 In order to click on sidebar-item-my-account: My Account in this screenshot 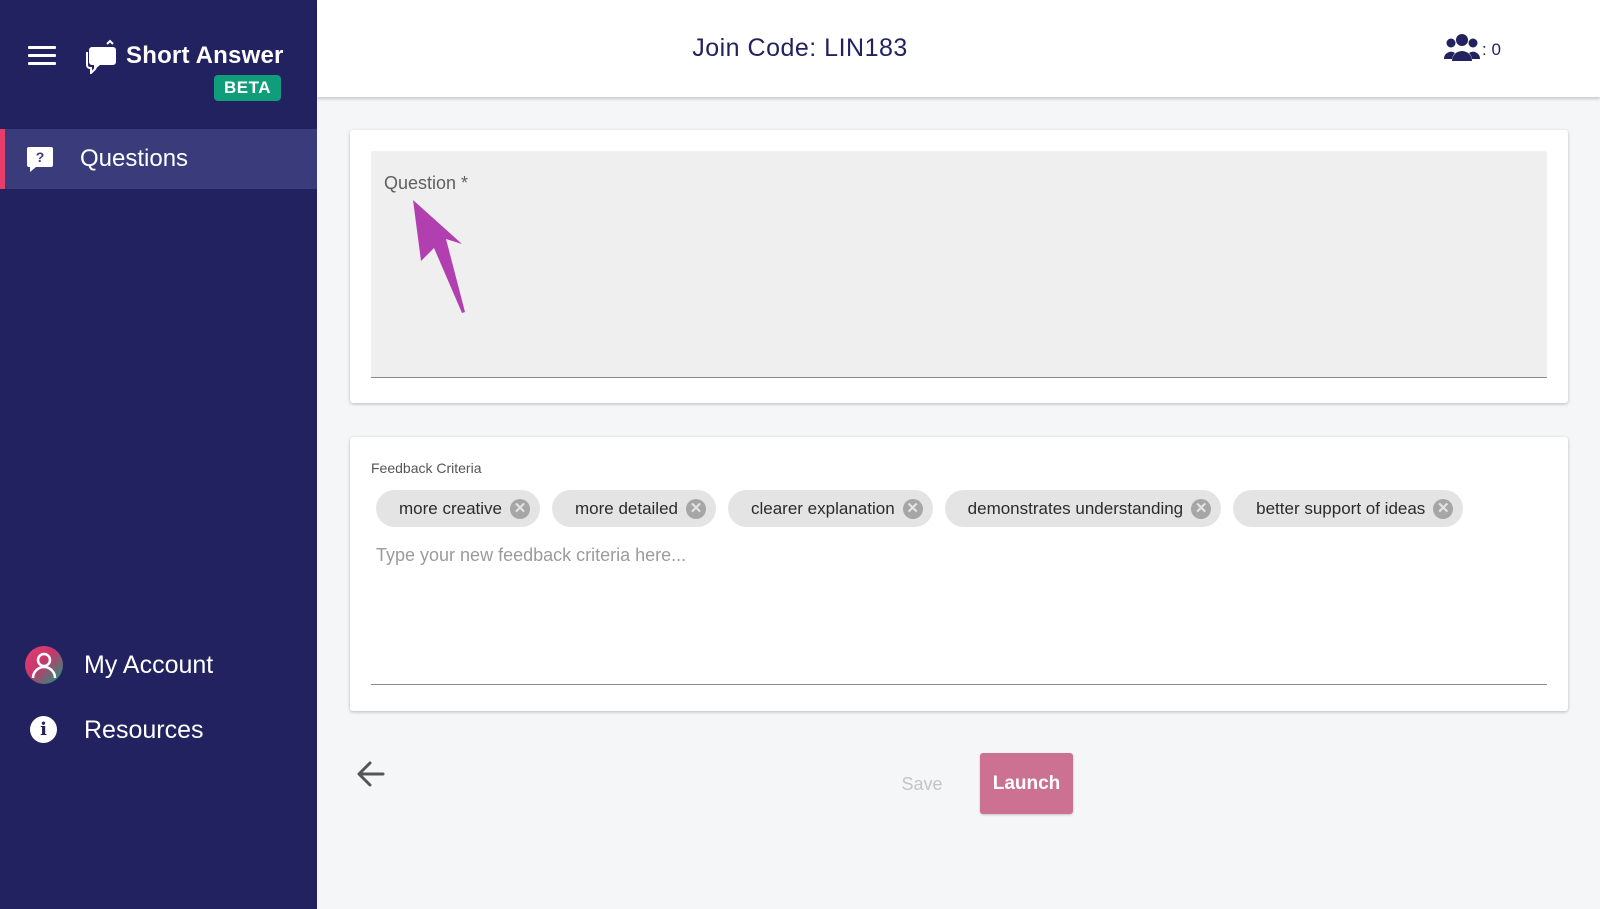, I will do `click(158, 665)`.